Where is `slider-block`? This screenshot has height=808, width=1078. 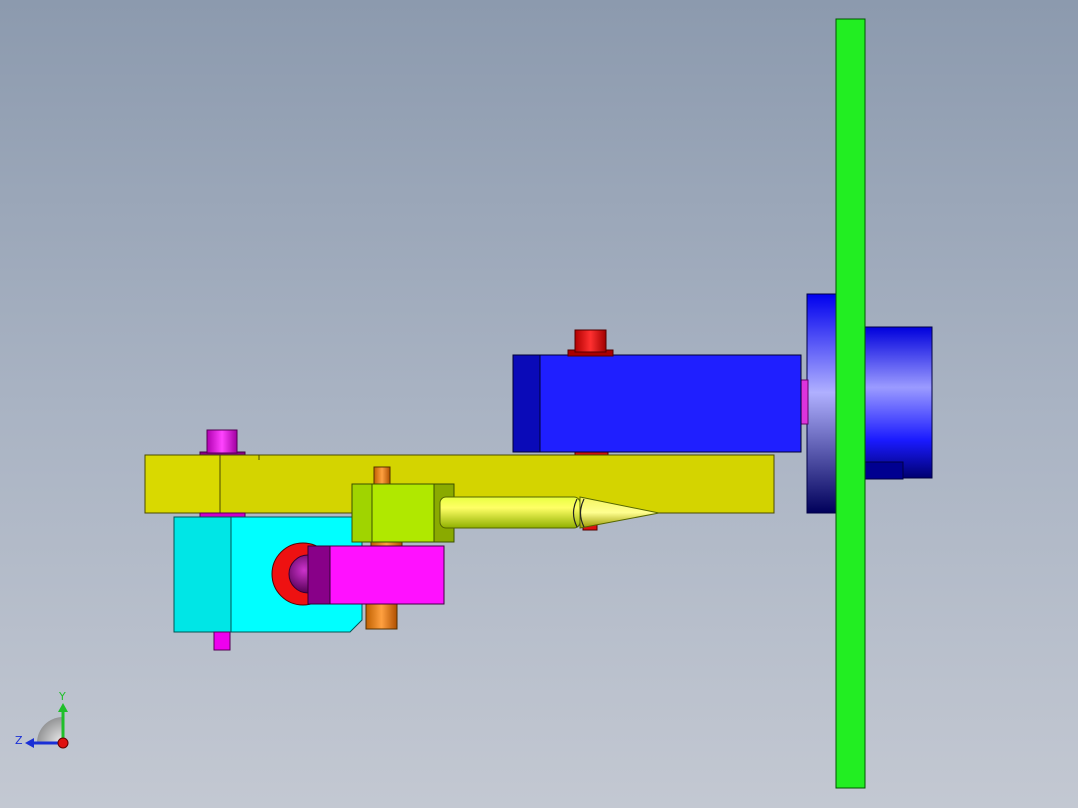 slider-block is located at coordinates (403, 513).